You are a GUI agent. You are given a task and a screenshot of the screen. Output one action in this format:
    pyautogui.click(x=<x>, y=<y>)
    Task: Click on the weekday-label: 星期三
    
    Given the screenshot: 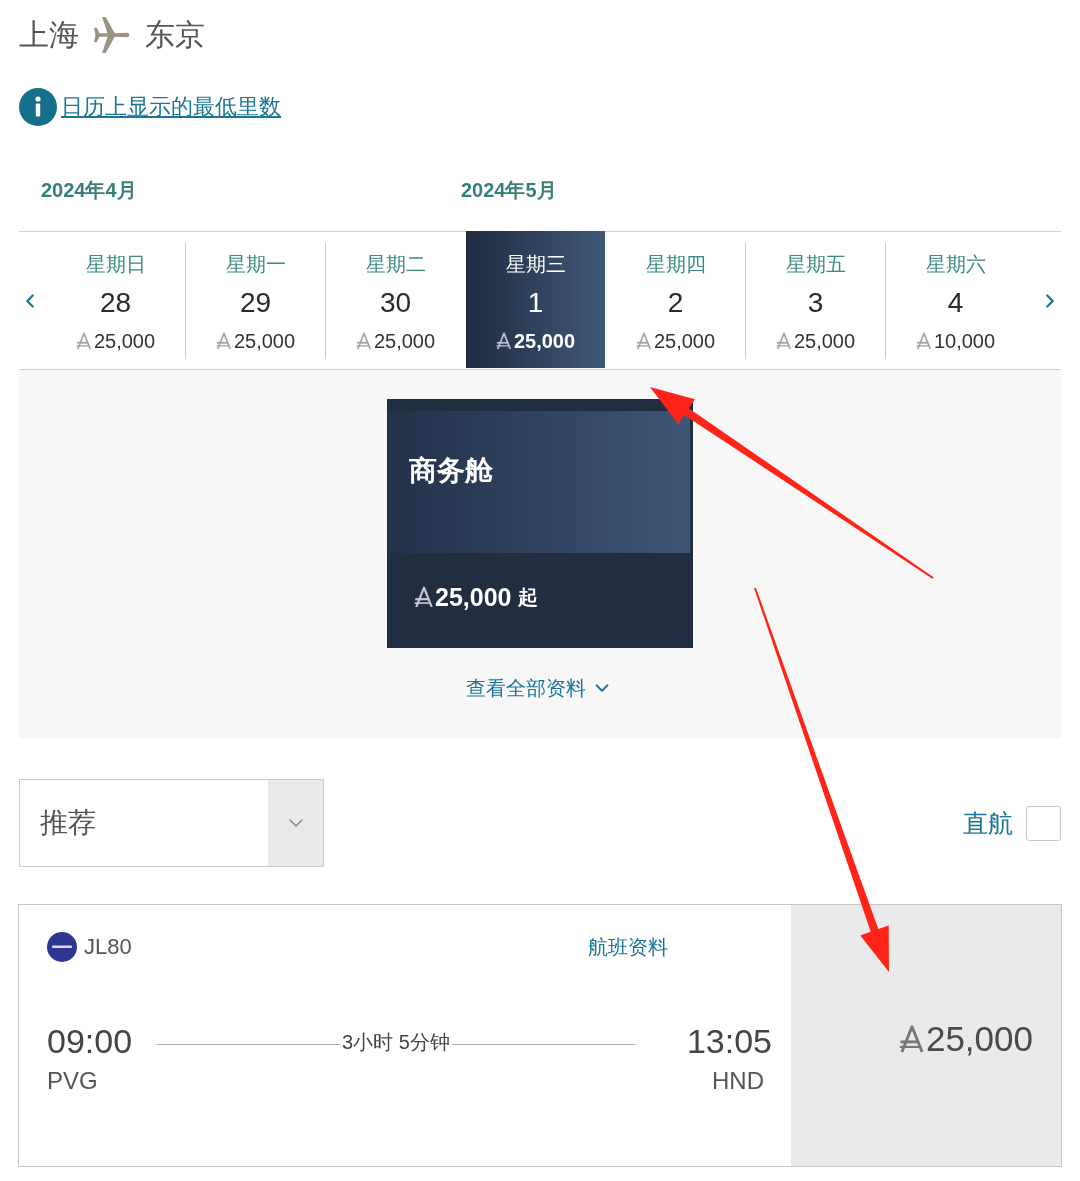 What is the action you would take?
    pyautogui.click(x=535, y=264)
    